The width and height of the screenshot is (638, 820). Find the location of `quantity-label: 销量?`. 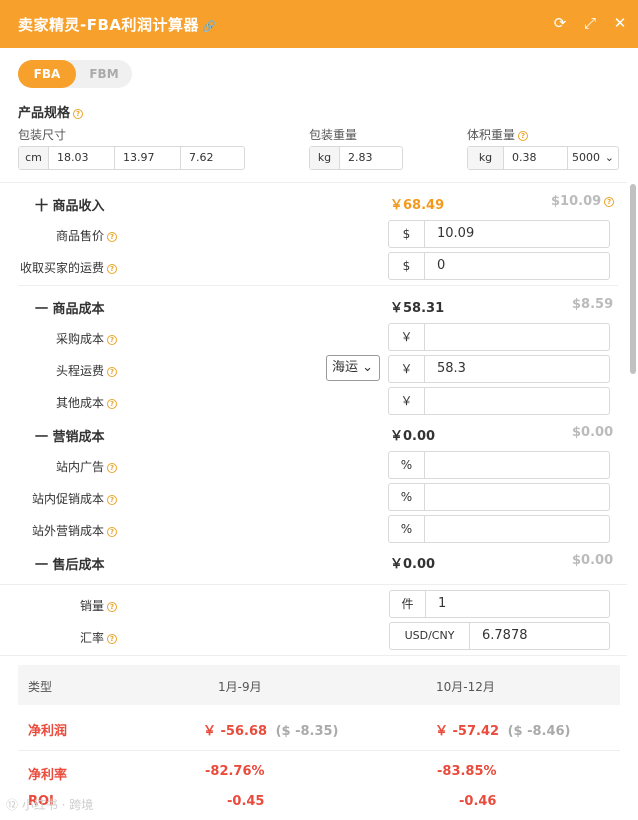

quantity-label: 销量? is located at coordinates (99, 605).